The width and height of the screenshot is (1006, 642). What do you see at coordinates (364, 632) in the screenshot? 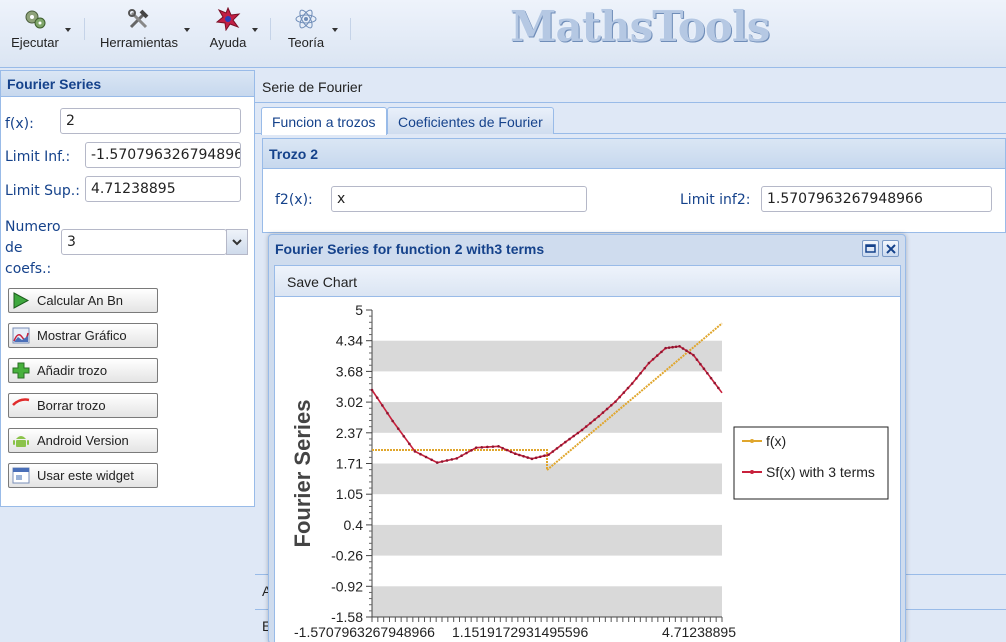
I see `x-tick-label: -1.5707963267948966` at bounding box center [364, 632].